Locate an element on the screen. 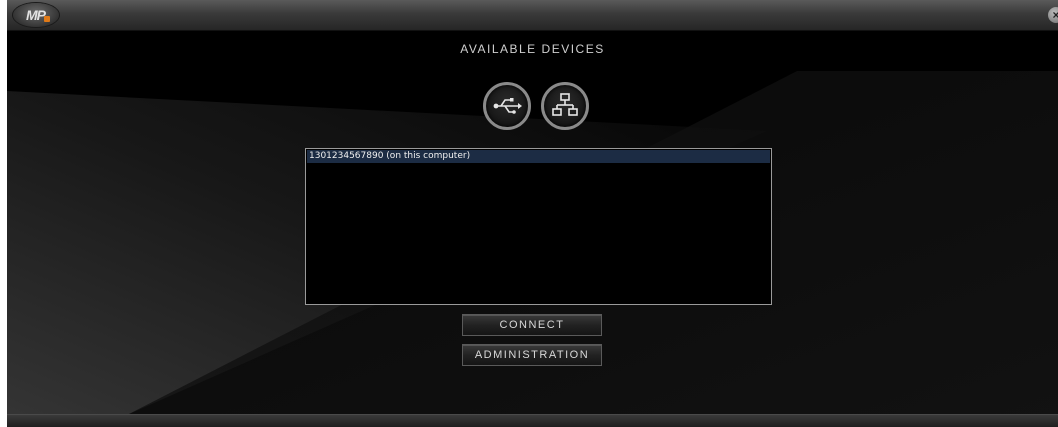 The width and height of the screenshot is (1058, 427). app-logo: MP is located at coordinates (36, 15).